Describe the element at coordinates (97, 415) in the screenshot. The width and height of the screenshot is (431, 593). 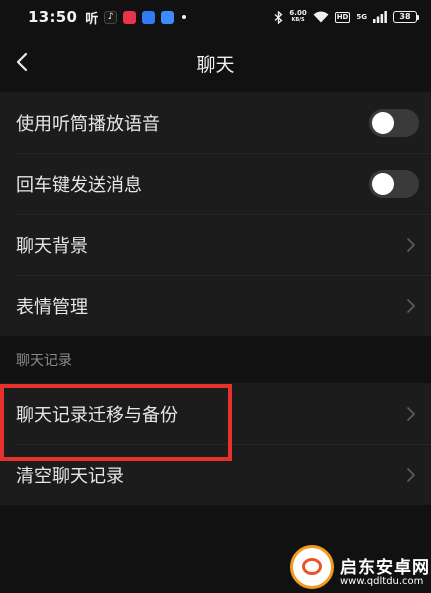
I see `row-label: 聊天记录迁移与备份` at that location.